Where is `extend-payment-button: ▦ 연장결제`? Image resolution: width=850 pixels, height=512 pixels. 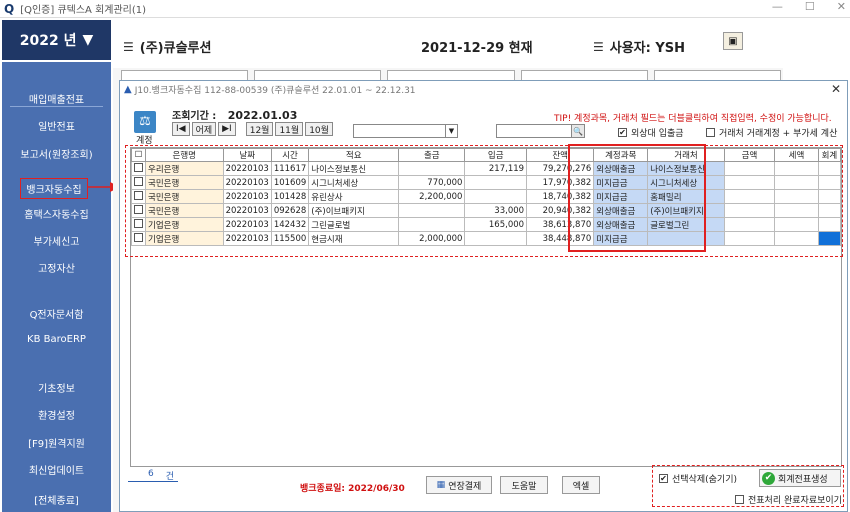
extend-payment-button: ▦ 연장결제 is located at coordinates (459, 485).